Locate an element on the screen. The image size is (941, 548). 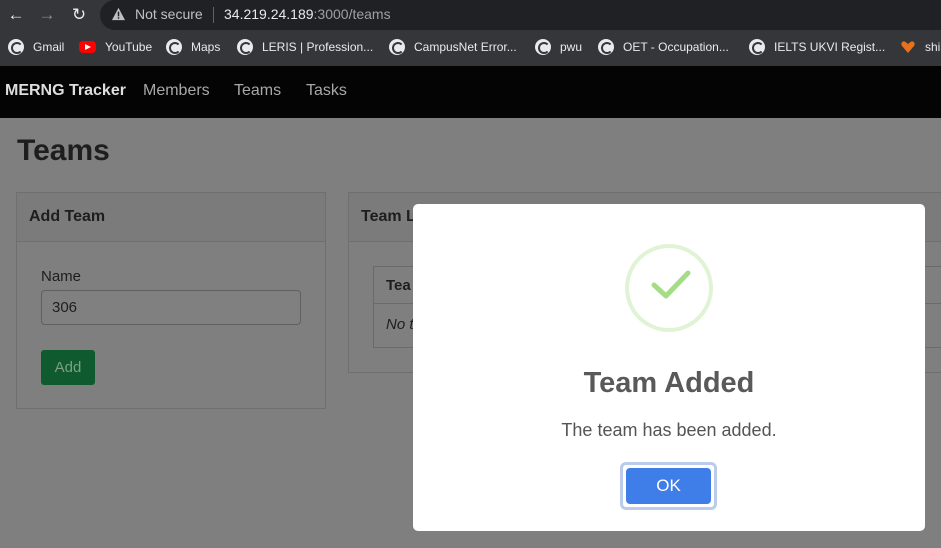
modal-message: The team has been added. is located at coordinates (669, 430).